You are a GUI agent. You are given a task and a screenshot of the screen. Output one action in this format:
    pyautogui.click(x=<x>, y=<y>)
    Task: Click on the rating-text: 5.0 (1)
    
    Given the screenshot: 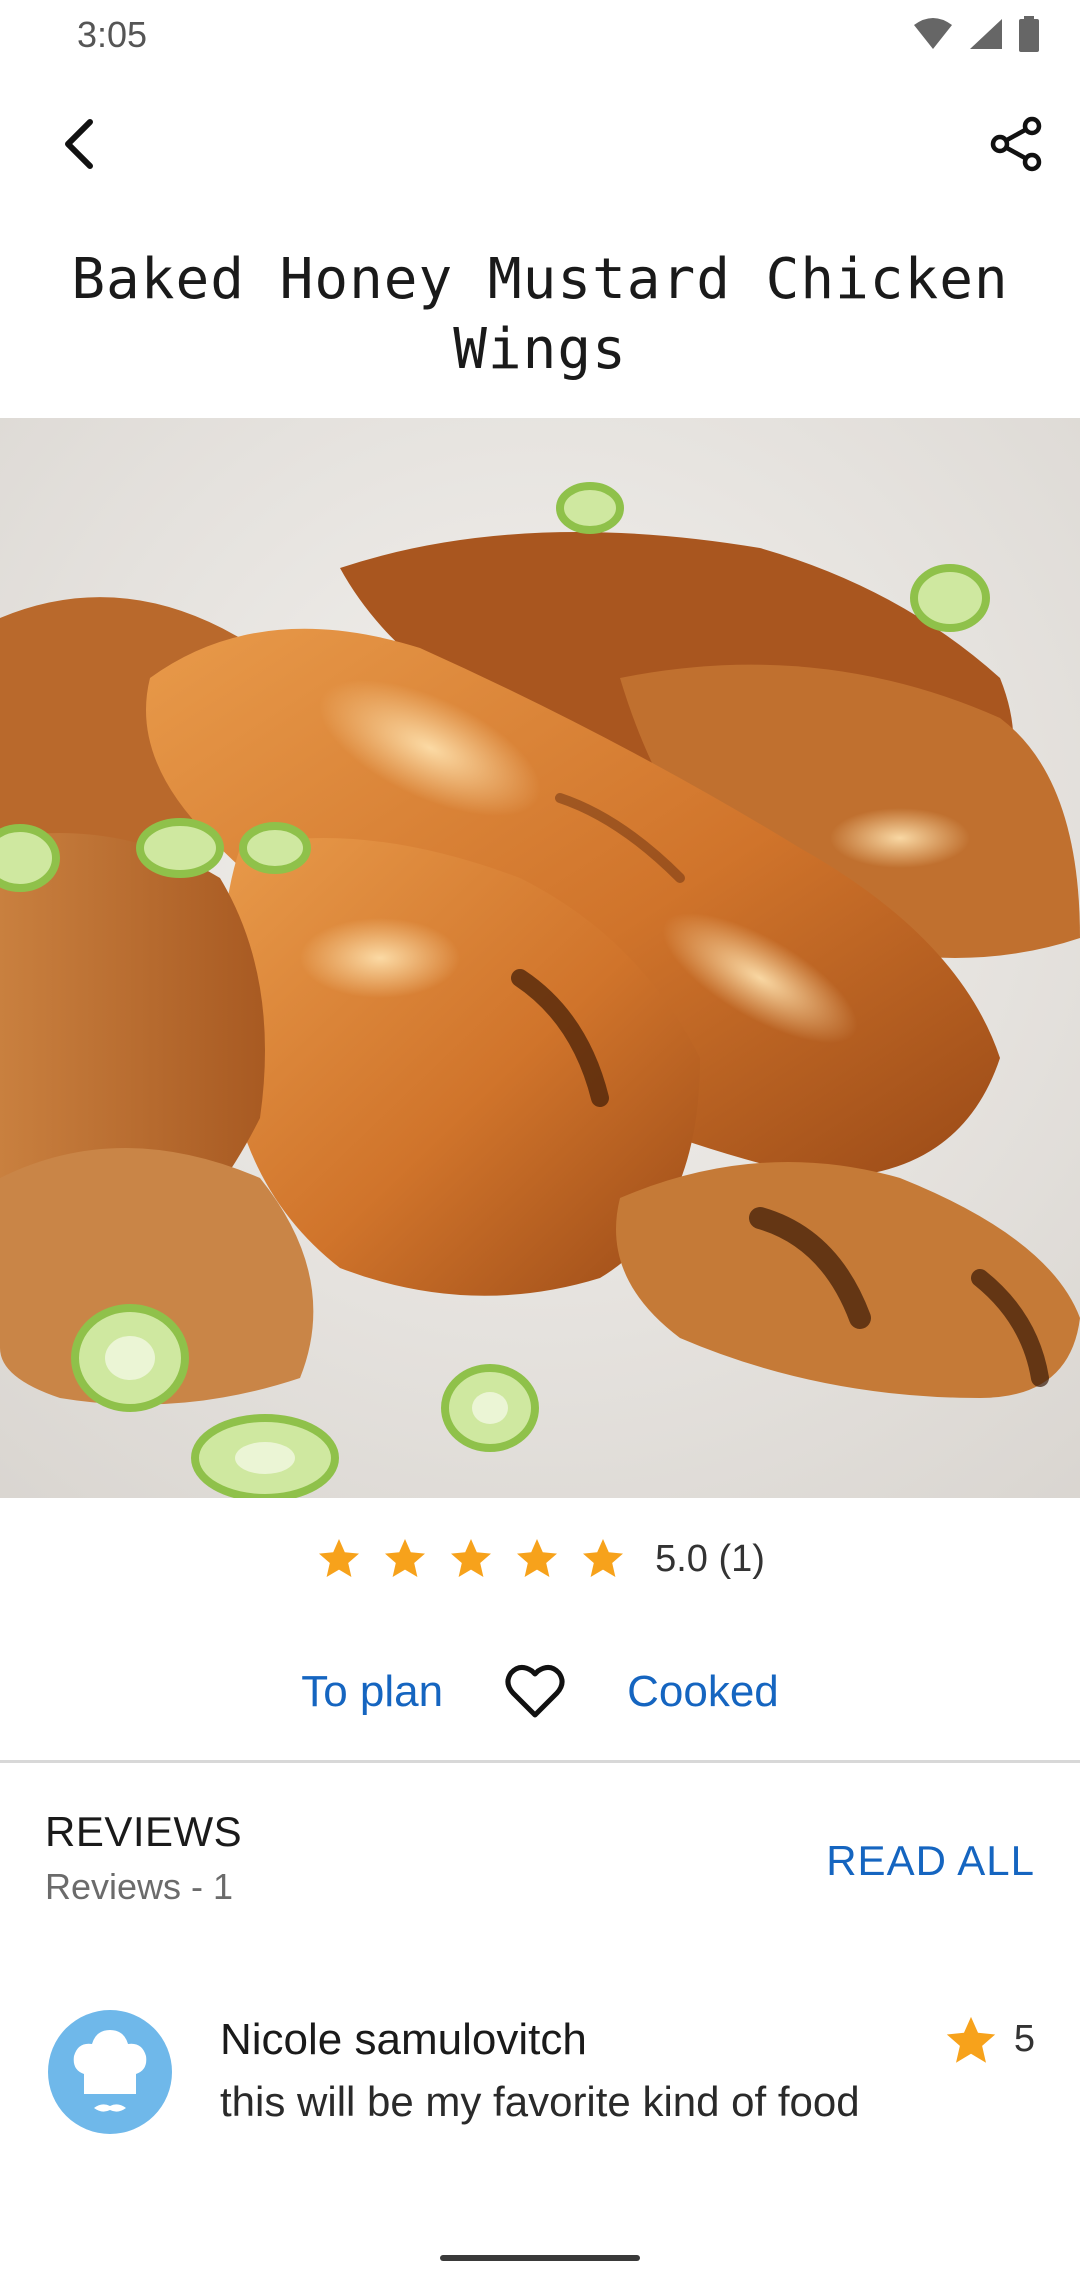 What is the action you would take?
    pyautogui.click(x=710, y=1558)
    